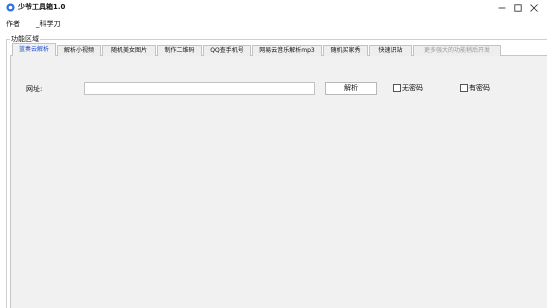 Image resolution: width=547 pixels, height=308 pixels. Describe the element at coordinates (34, 89) in the screenshot. I see `url-label: 网址:` at that location.